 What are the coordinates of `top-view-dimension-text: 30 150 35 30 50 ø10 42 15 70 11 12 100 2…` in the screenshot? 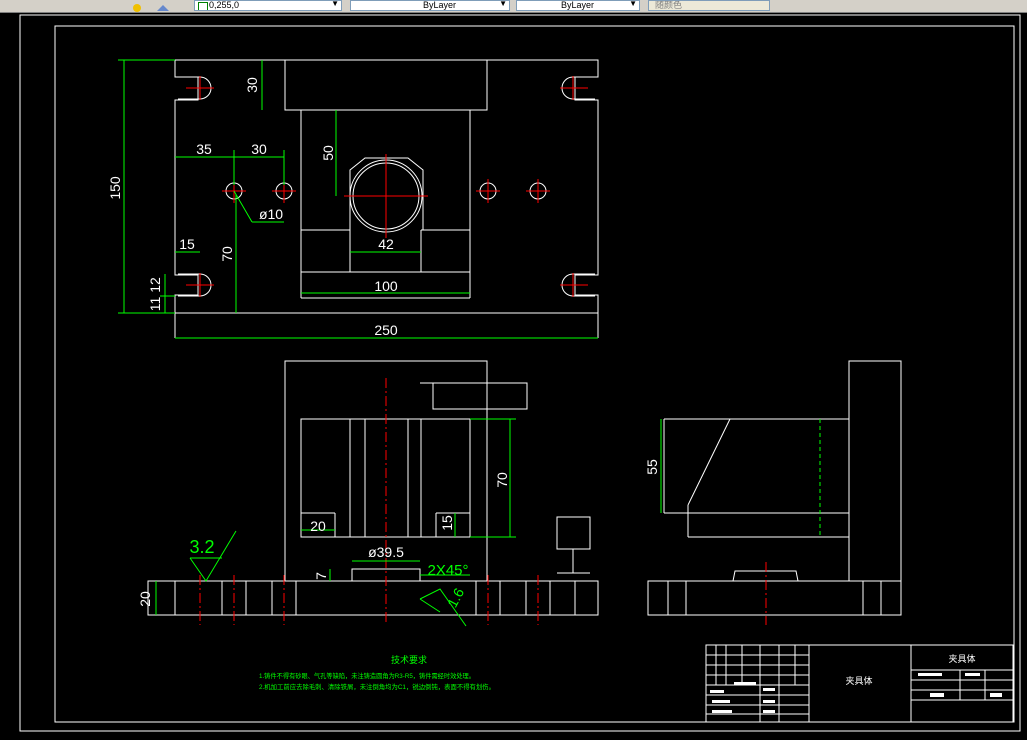 It's located at (252, 207).